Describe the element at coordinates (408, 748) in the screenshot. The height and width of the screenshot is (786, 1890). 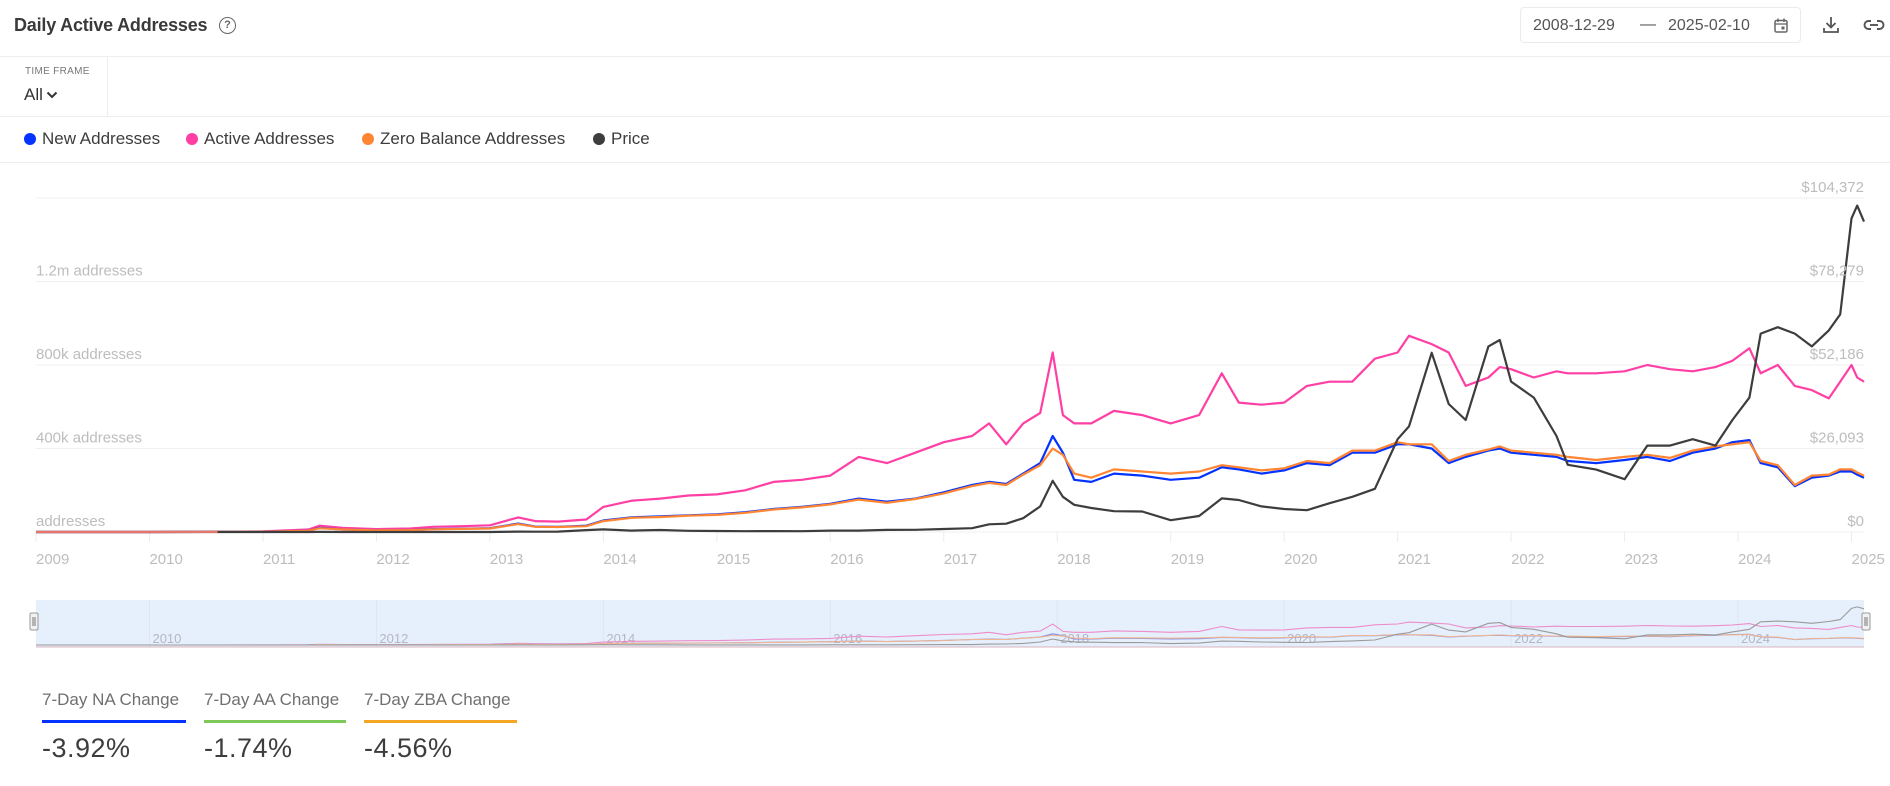
I see `stat-value: -4.56%` at that location.